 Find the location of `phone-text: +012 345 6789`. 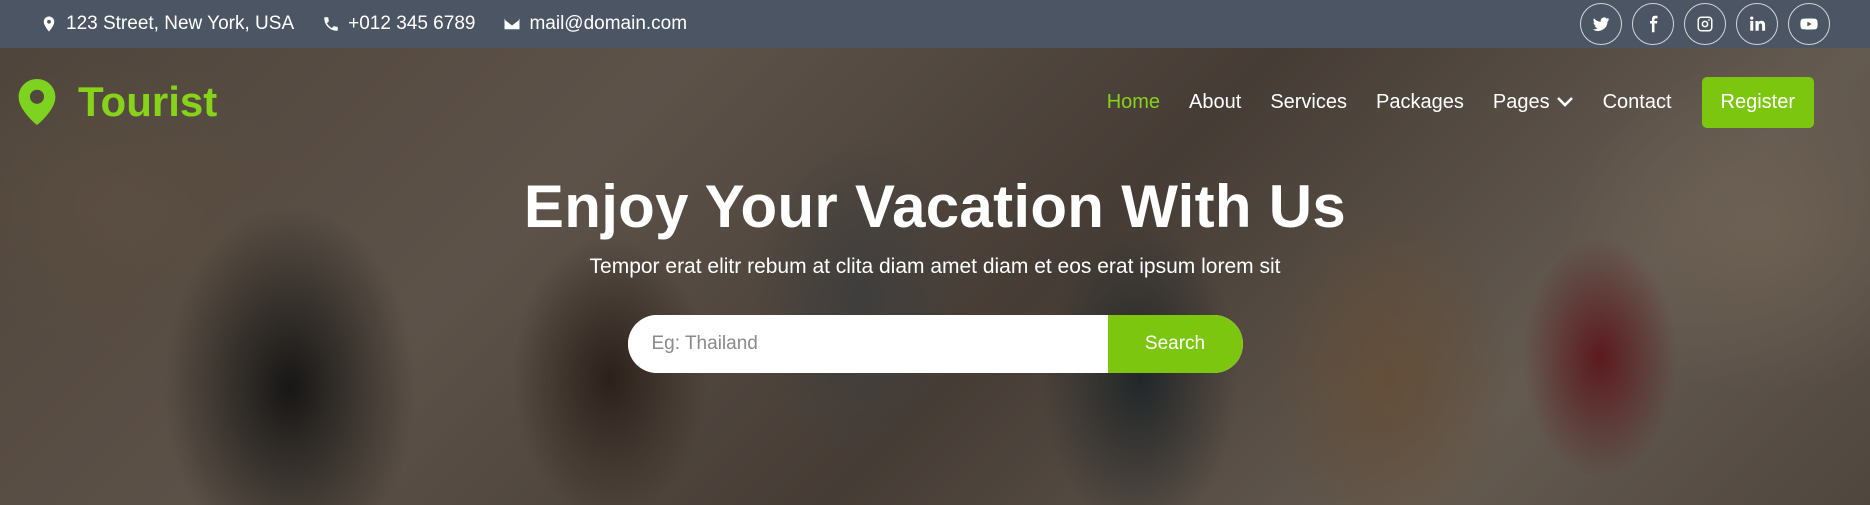

phone-text: +012 345 6789 is located at coordinates (412, 23).